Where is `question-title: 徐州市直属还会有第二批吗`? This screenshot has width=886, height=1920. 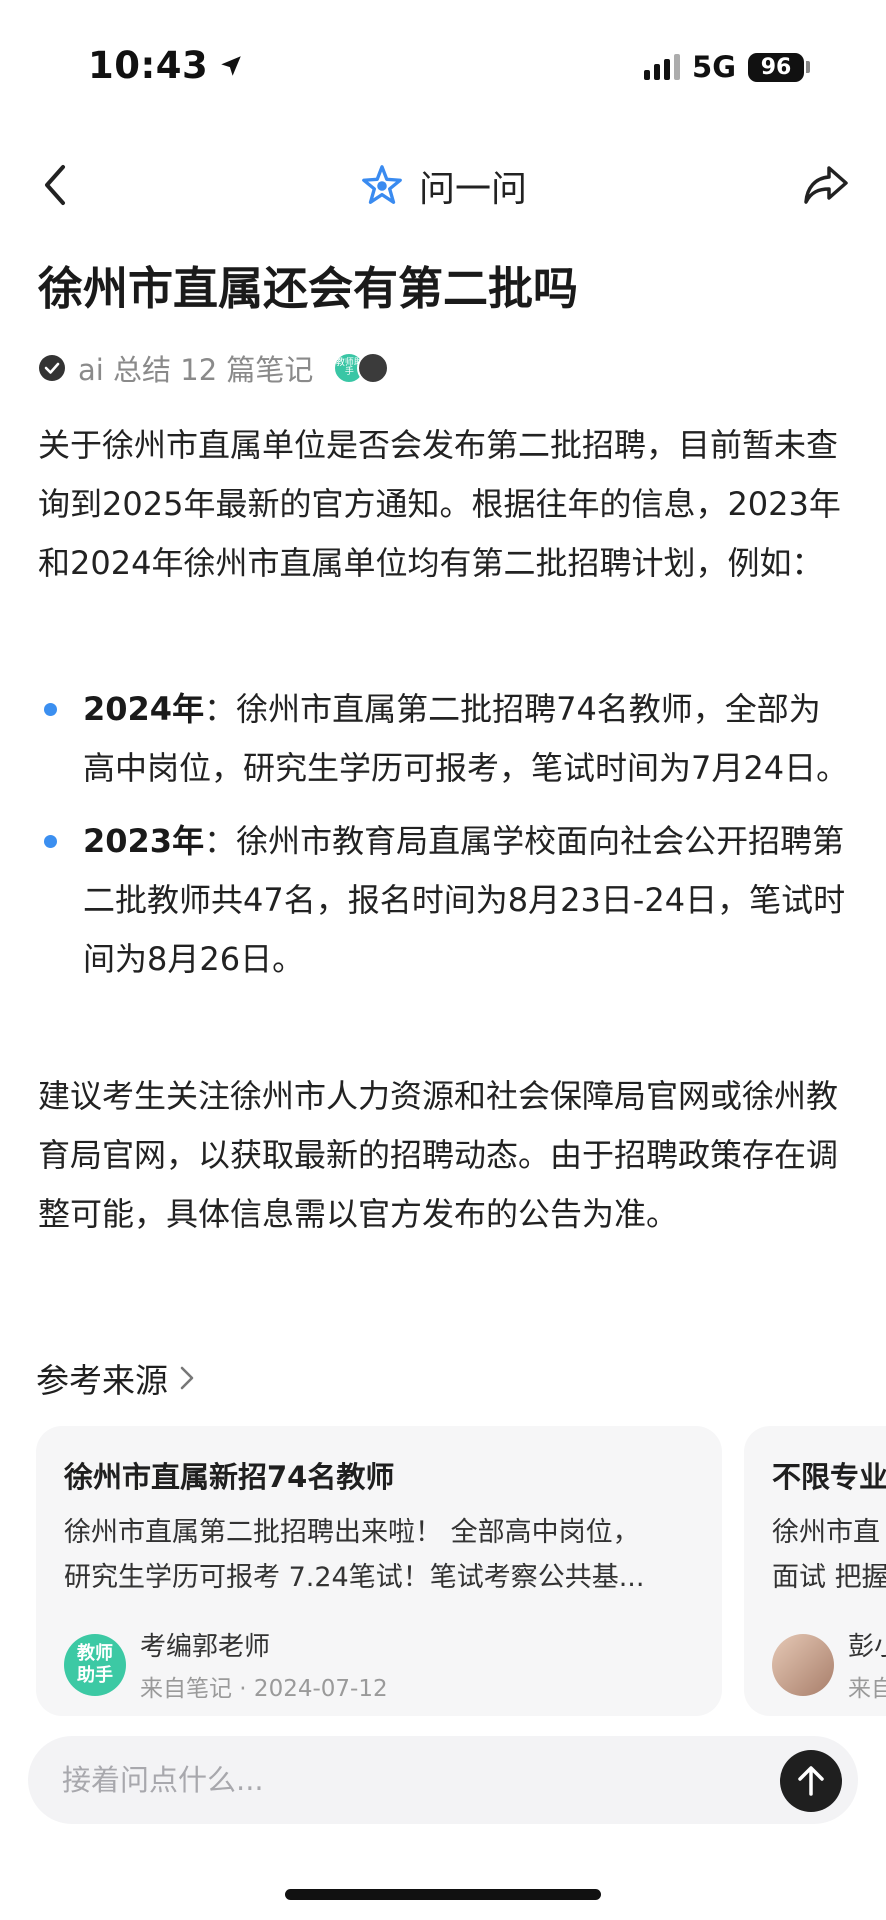
question-title: 徐州市直属还会有第二批吗 is located at coordinates (308, 288).